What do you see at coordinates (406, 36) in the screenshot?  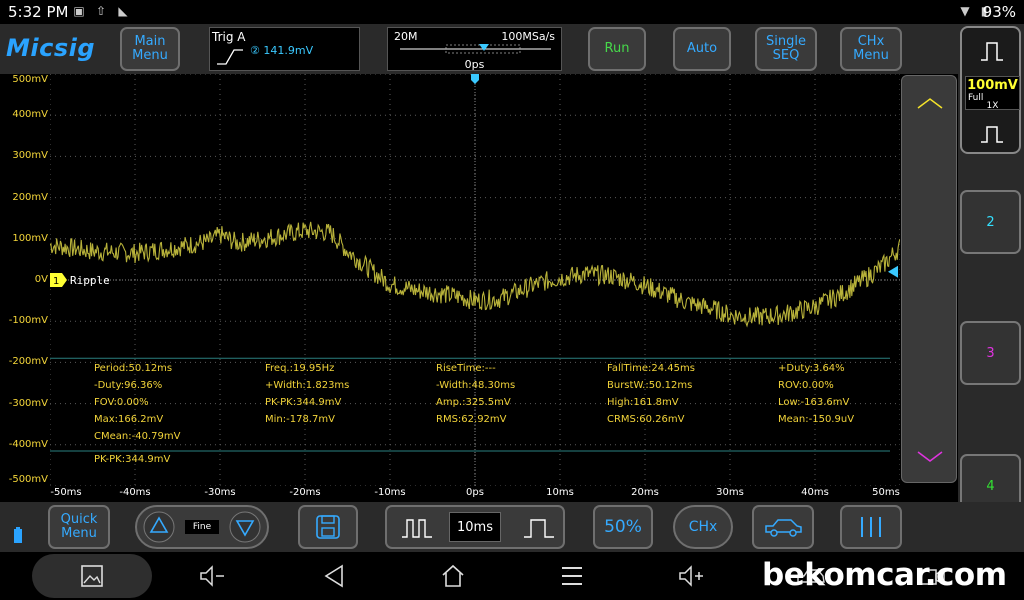 I see `memory-depth: 20M` at bounding box center [406, 36].